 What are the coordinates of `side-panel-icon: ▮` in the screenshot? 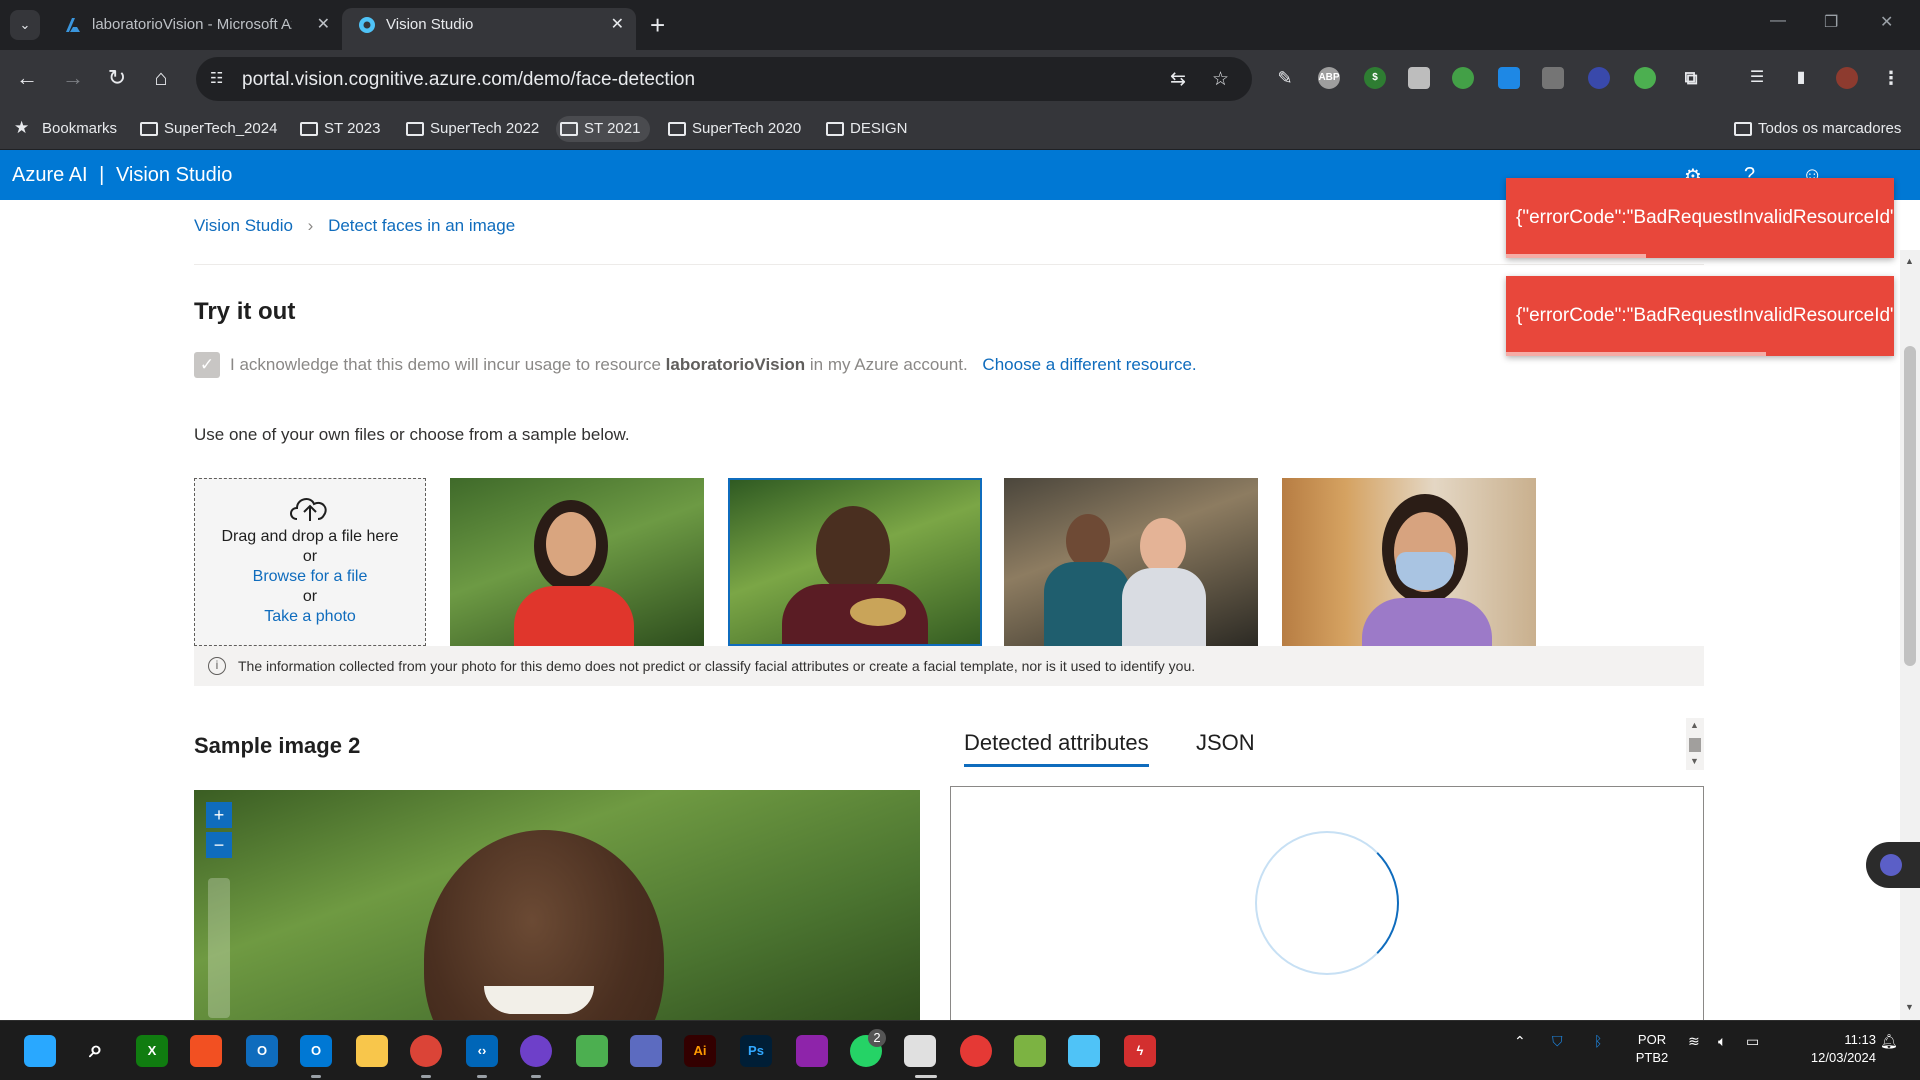 It's located at (1801, 78).